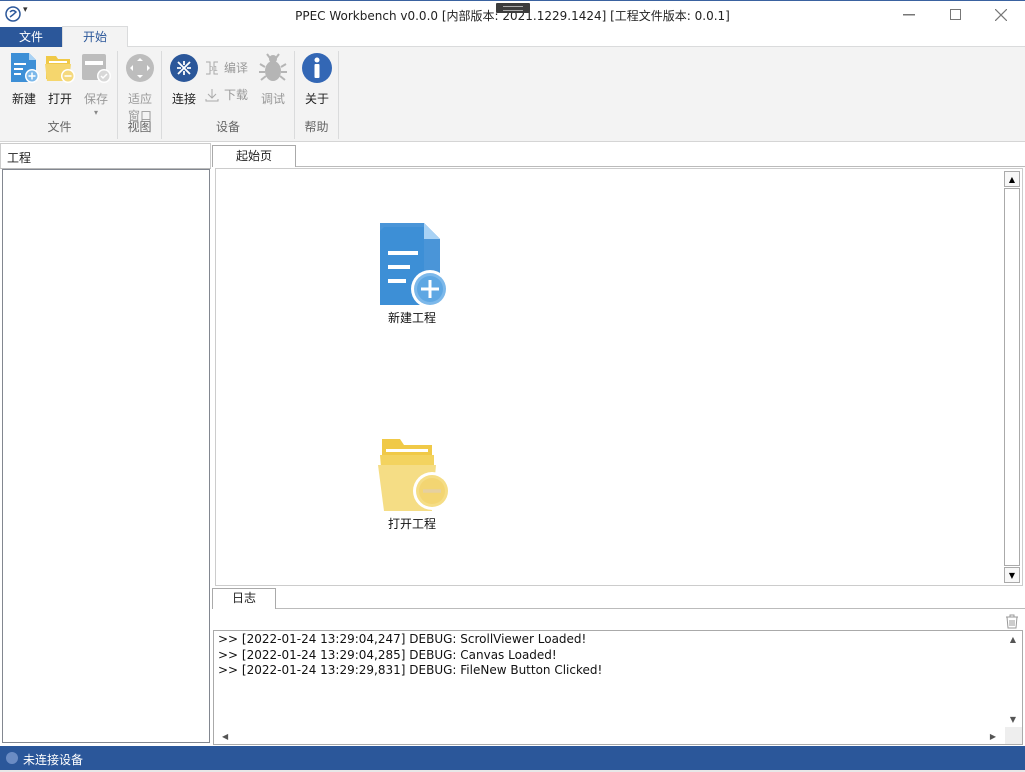 The image size is (1025, 772). Describe the element at coordinates (512, 758) in the screenshot. I see `status-bar: 未连接设备` at that location.